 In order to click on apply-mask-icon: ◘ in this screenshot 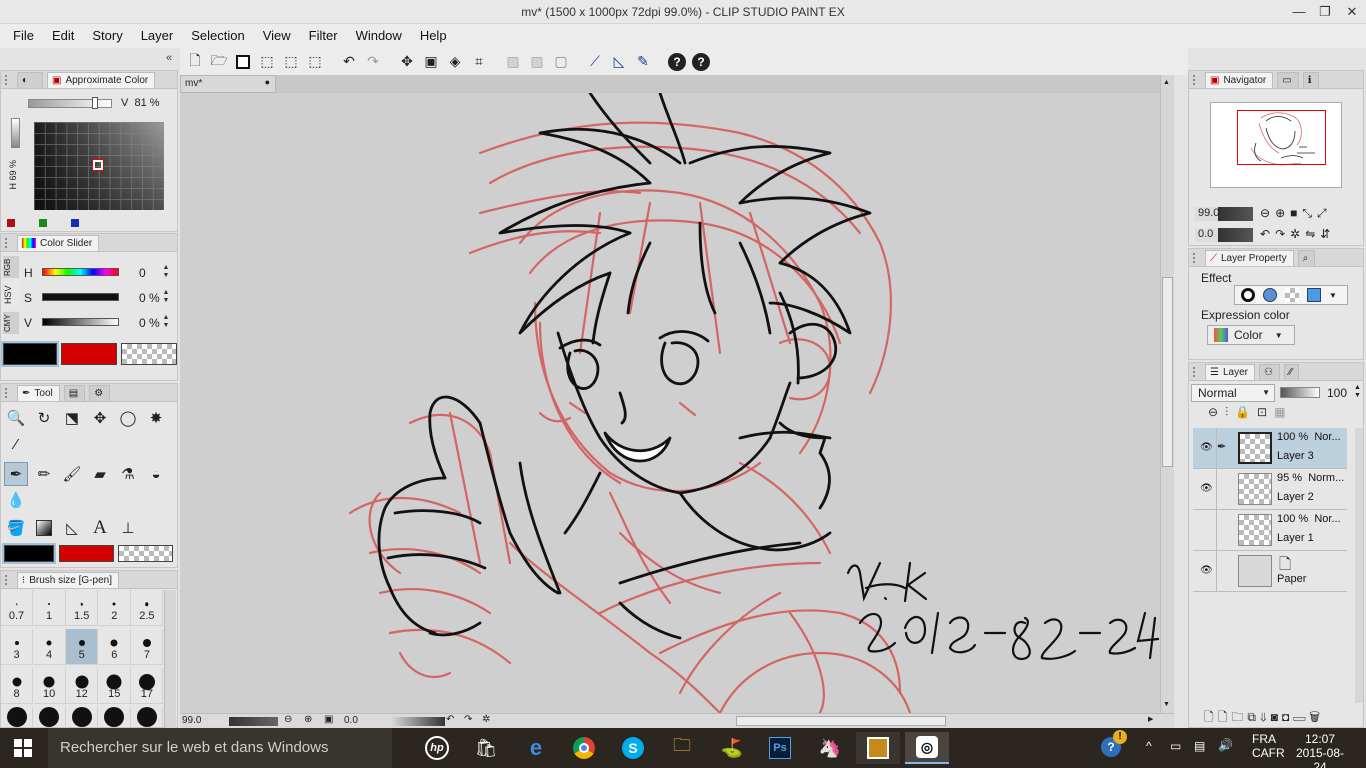, I will do `click(1287, 717)`.